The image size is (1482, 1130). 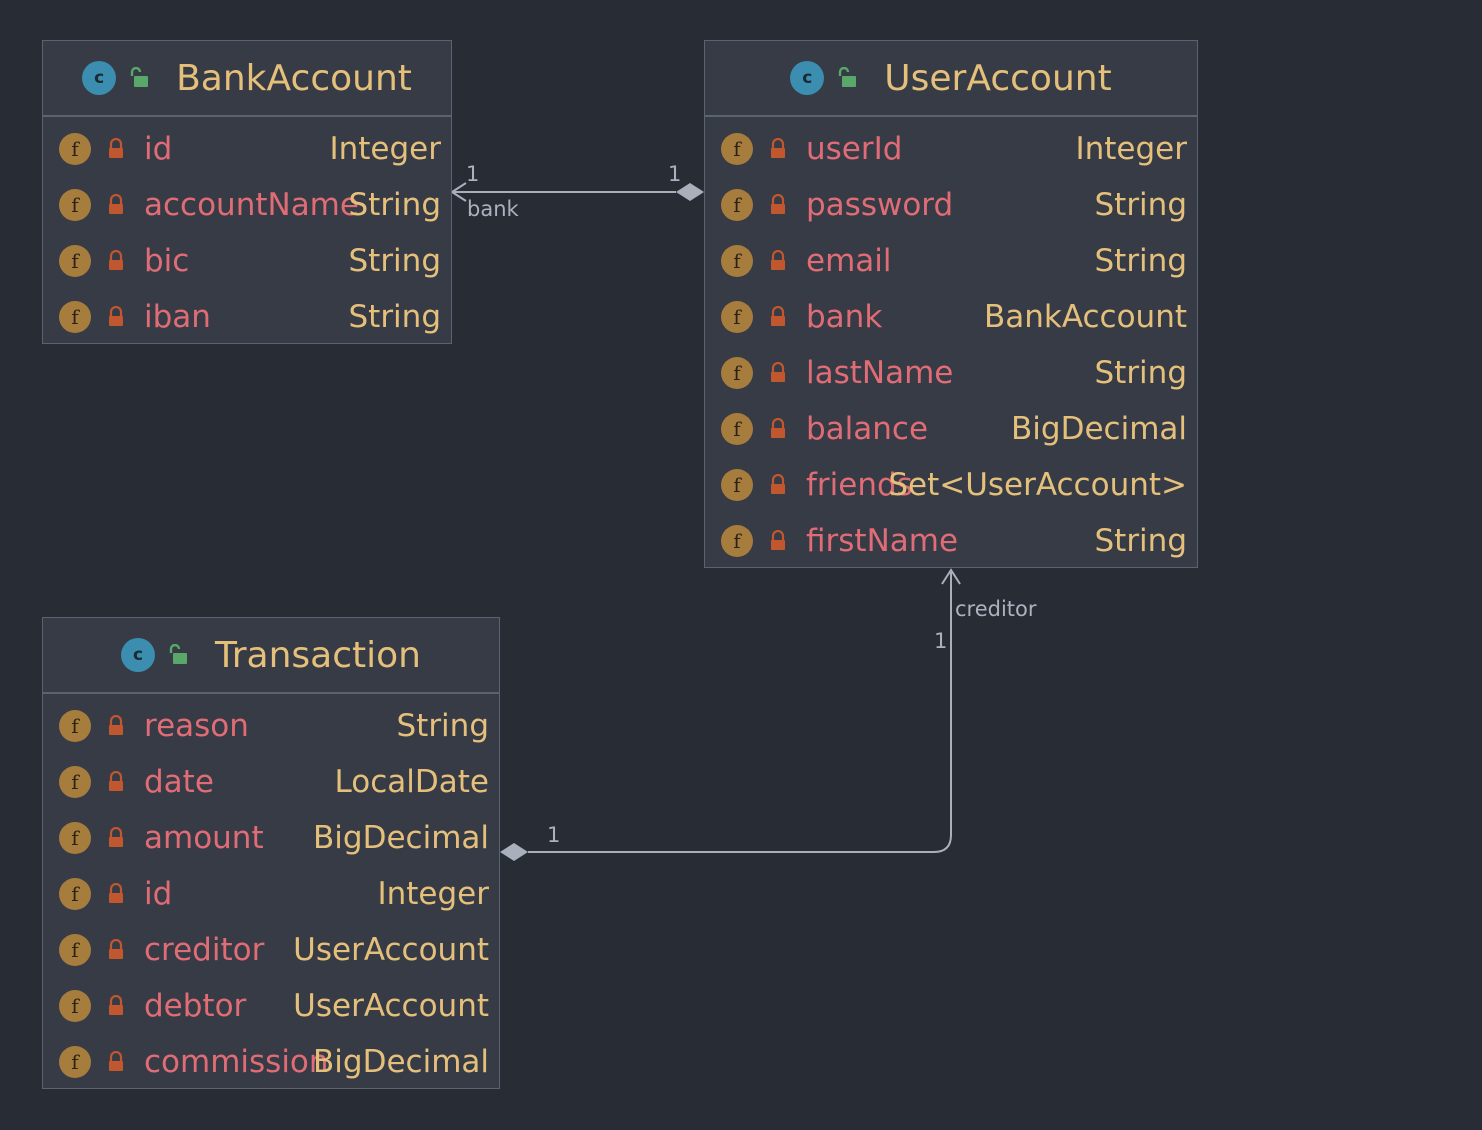 I want to click on creditor-relation-line, so click(x=730, y=714).